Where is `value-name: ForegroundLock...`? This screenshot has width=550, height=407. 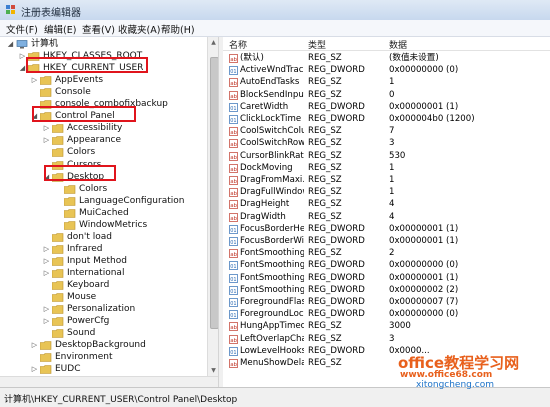 value-name: ForegroundLock... is located at coordinates (272, 314).